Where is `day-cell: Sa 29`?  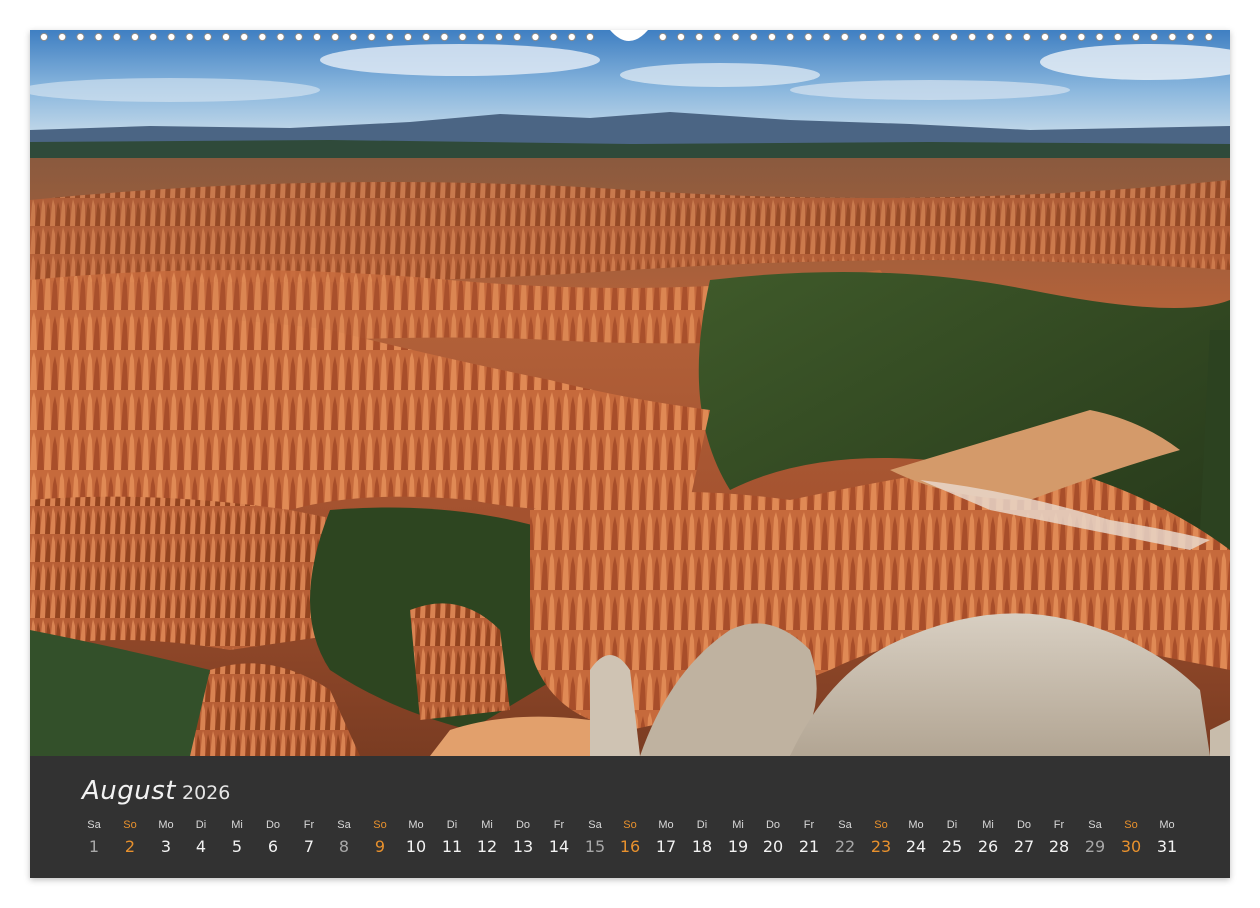
day-cell: Sa 29 is located at coordinates (1095, 837).